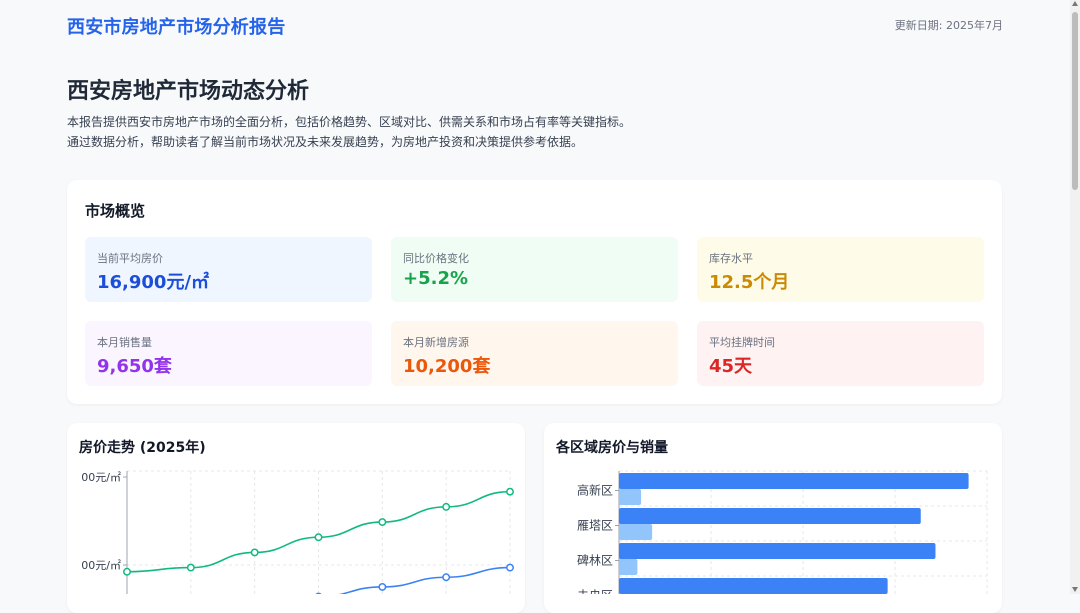 The width and height of the screenshot is (1080, 613). What do you see at coordinates (731, 366) in the screenshot?
I see `metric-value: 45天` at bounding box center [731, 366].